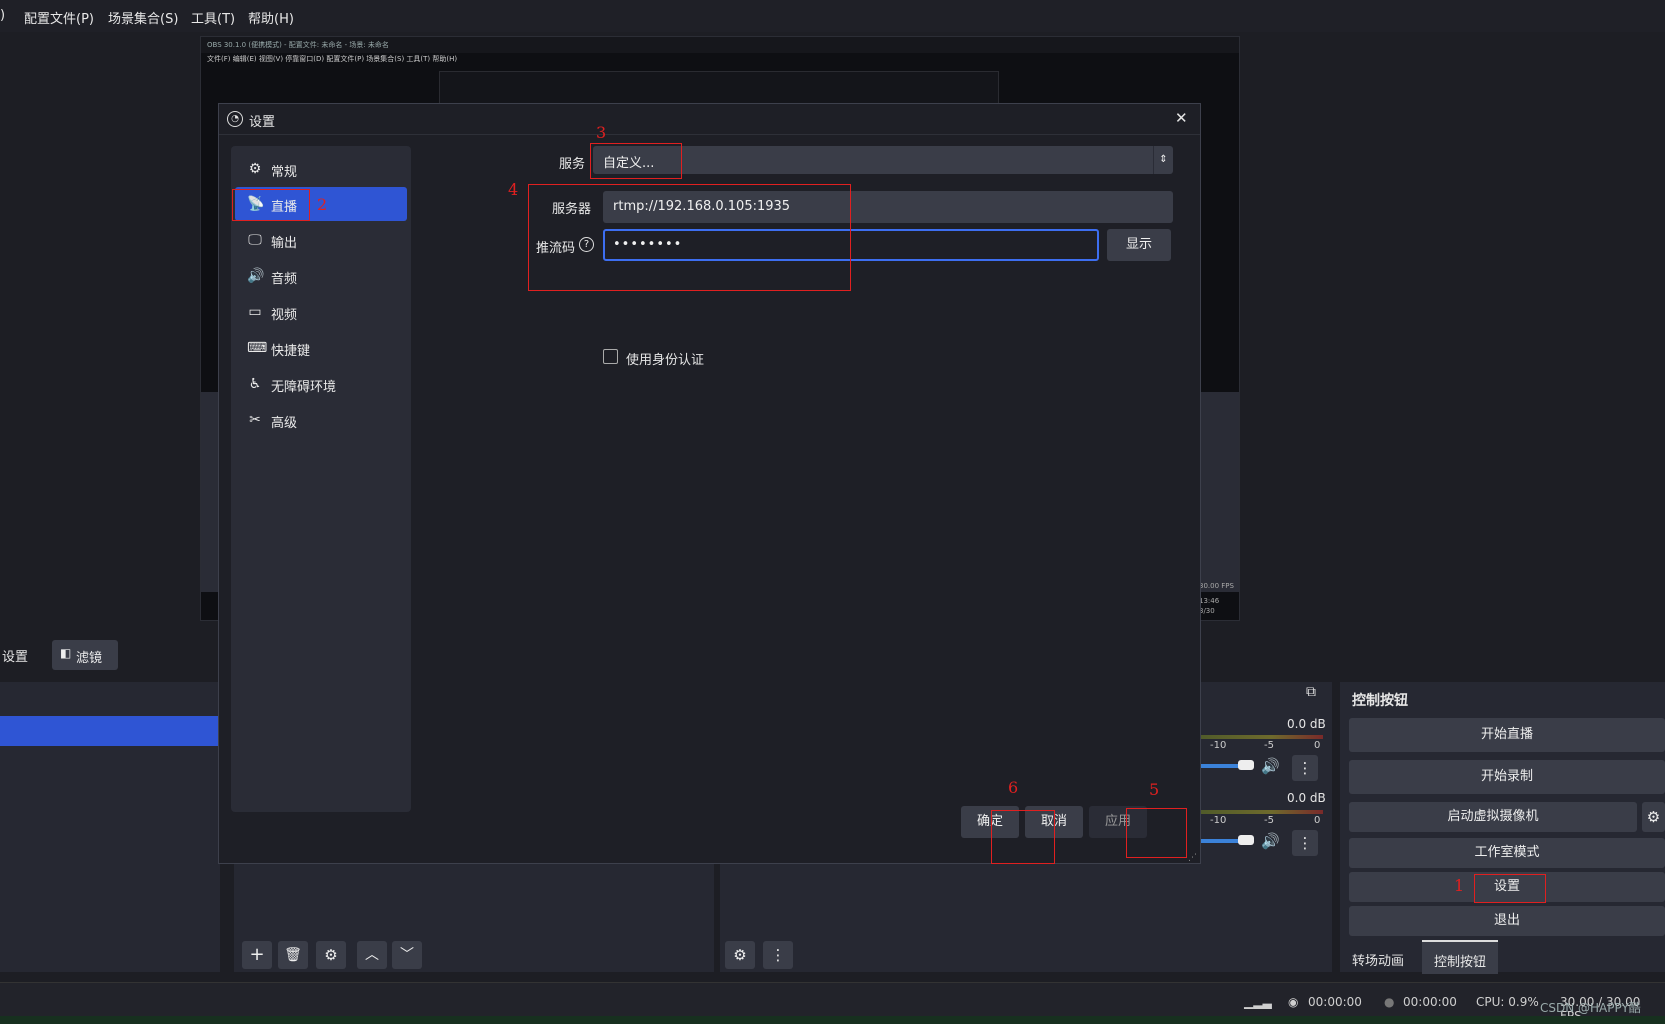  I want to click on menu-item-profile: 配置文件(P), so click(59, 17).